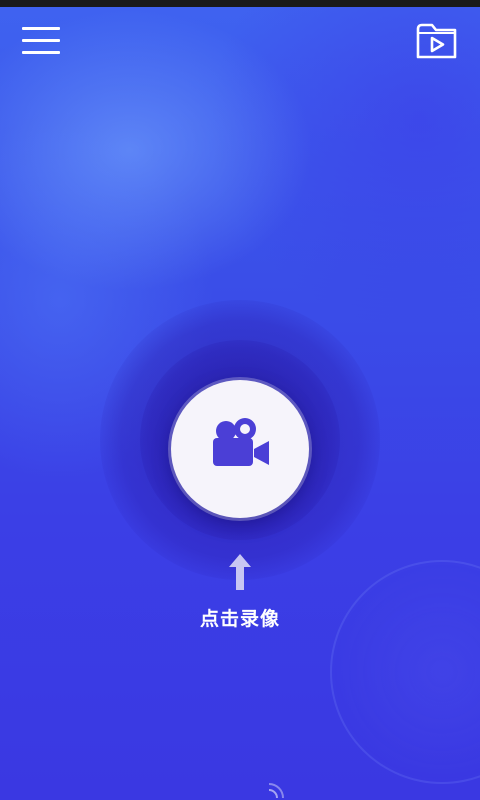  I want to click on menu-button, so click(42, 41).